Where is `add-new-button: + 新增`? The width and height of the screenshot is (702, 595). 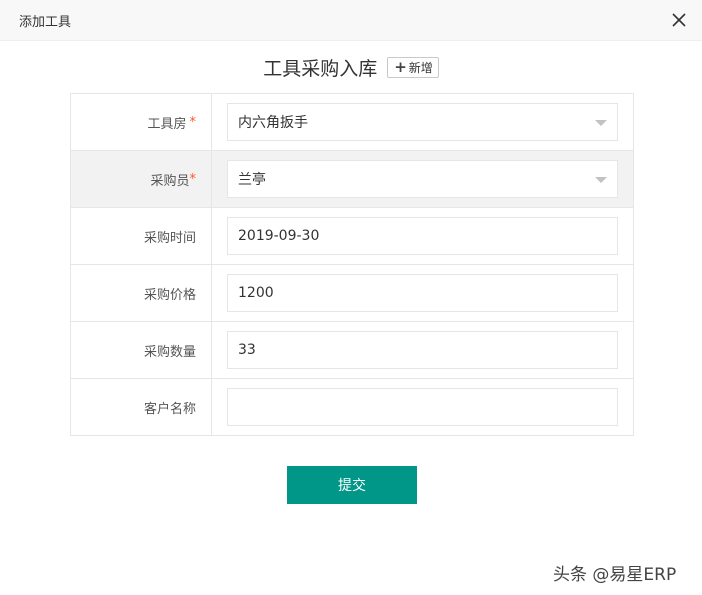 add-new-button: + 新增 is located at coordinates (413, 67).